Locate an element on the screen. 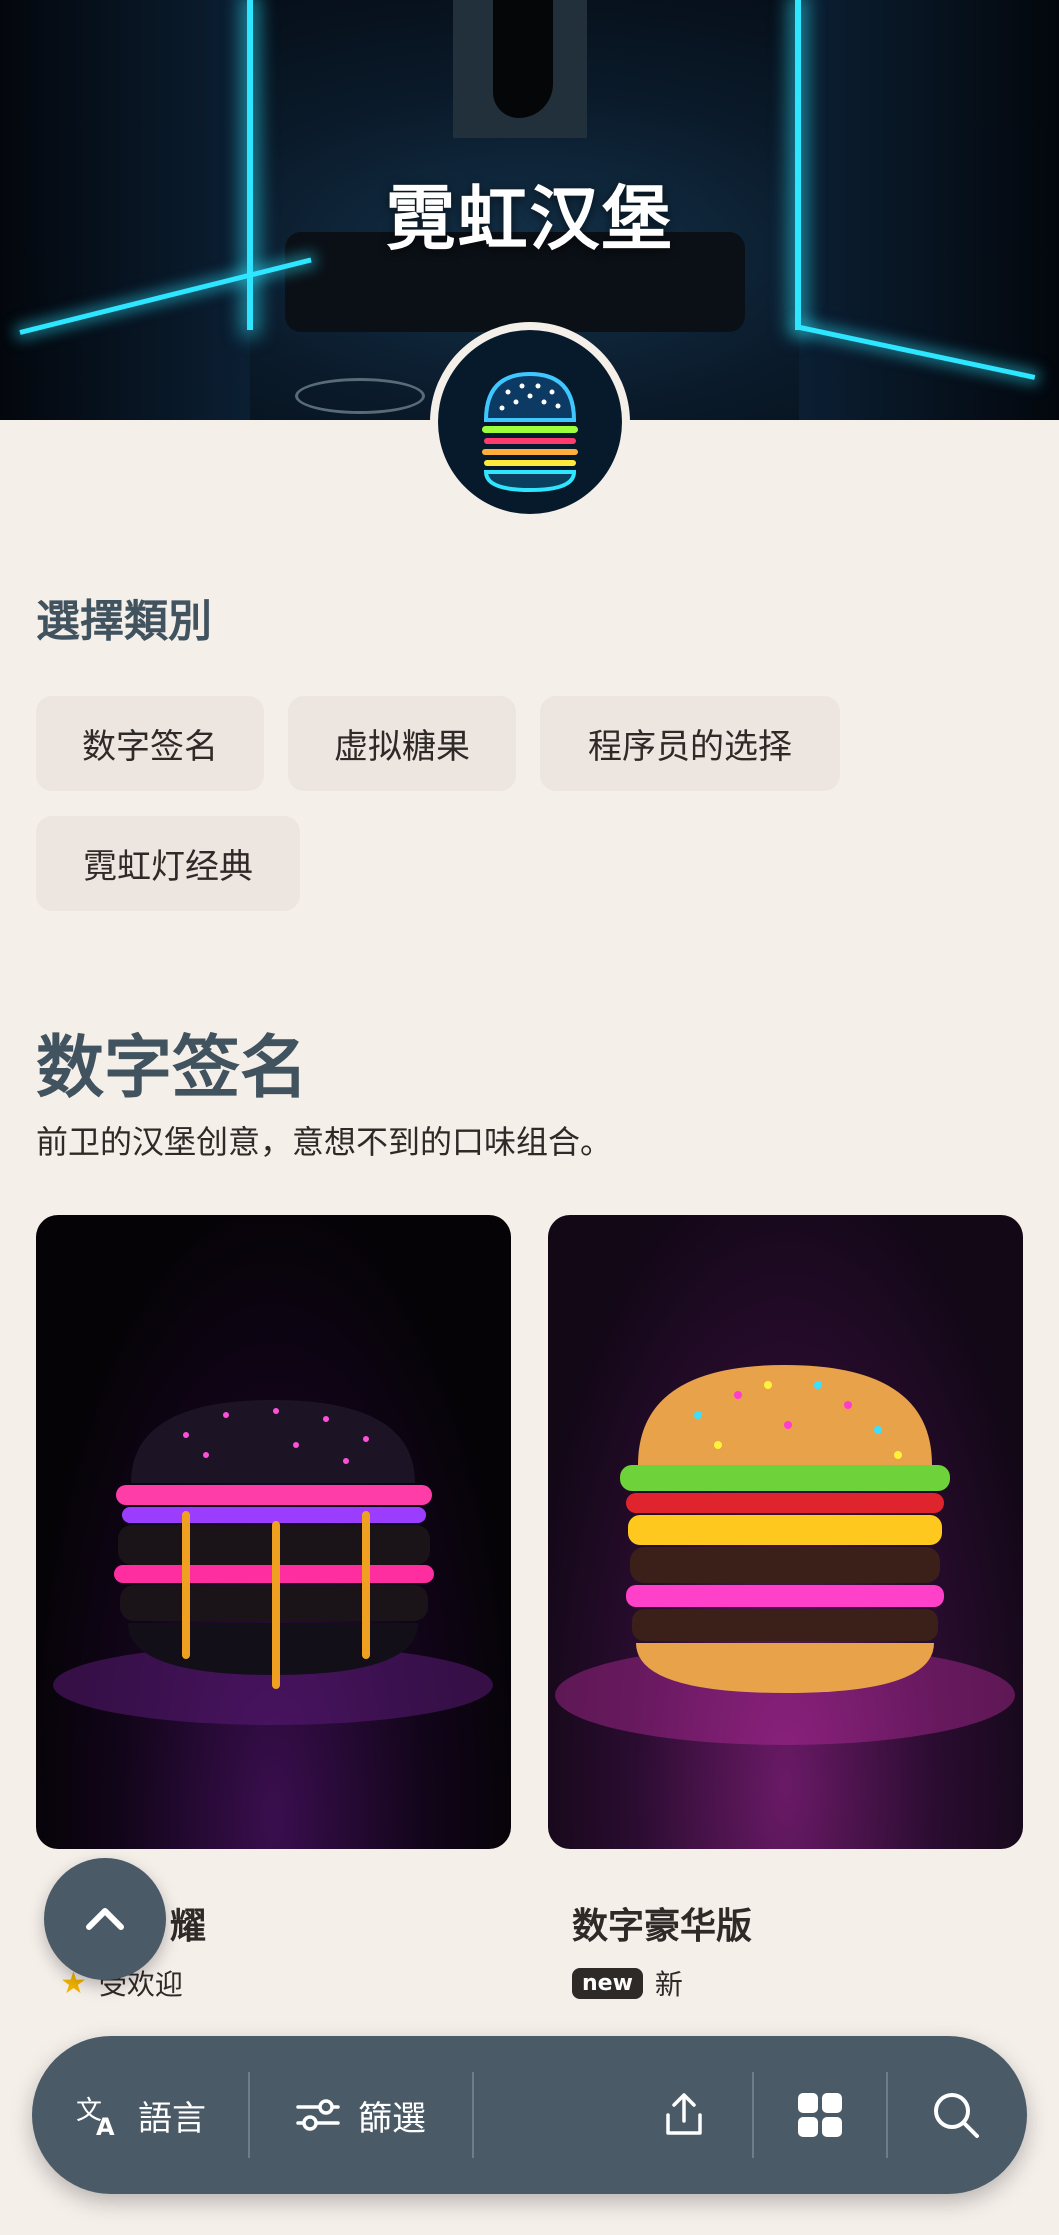 The height and width of the screenshot is (2235, 1059). menu-item-badge: new 新 is located at coordinates (627, 1983).